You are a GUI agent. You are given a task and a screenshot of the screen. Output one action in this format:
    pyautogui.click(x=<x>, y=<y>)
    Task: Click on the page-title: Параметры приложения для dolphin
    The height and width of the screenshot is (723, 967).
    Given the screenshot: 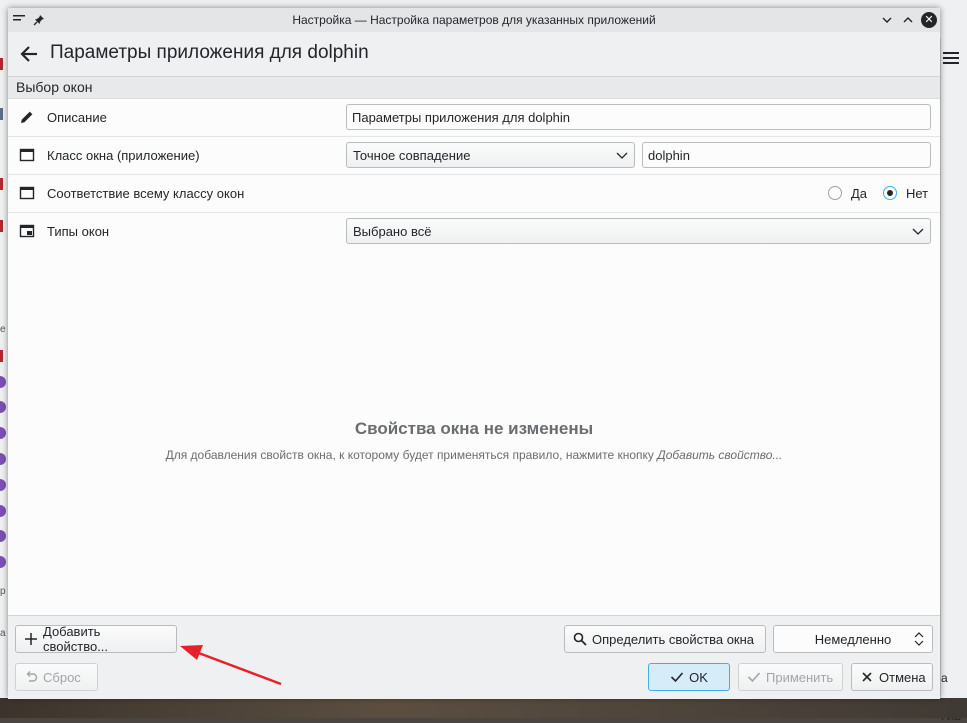 What is the action you would take?
    pyautogui.click(x=209, y=52)
    